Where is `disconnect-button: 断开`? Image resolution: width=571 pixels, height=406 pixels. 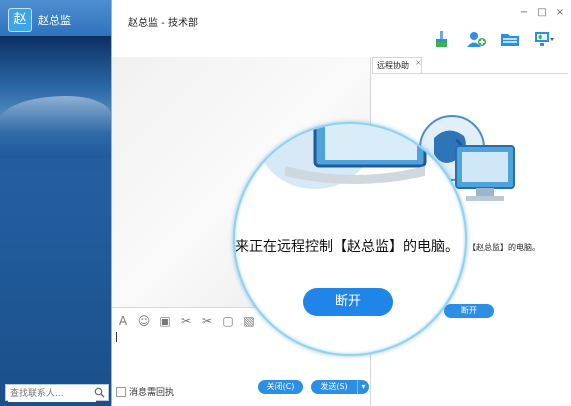 disconnect-button: 断开 is located at coordinates (469, 311).